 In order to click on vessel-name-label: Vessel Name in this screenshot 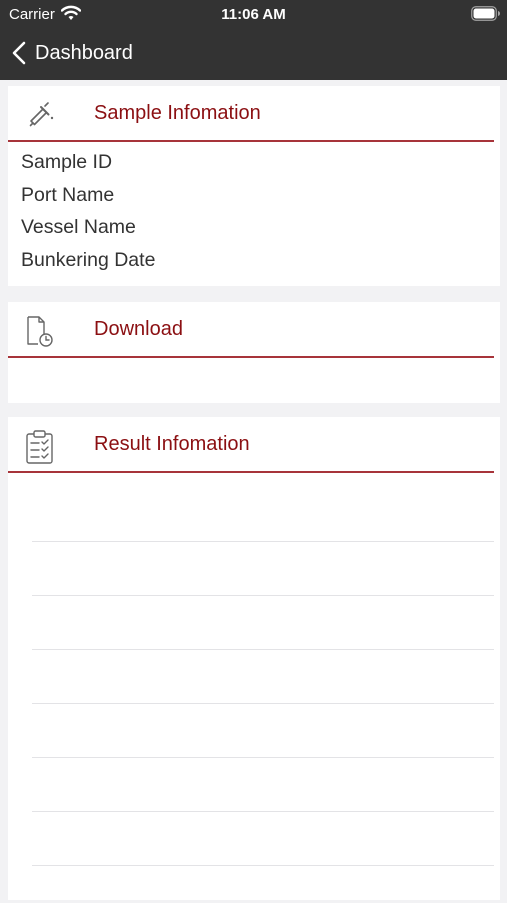, I will do `click(78, 227)`.